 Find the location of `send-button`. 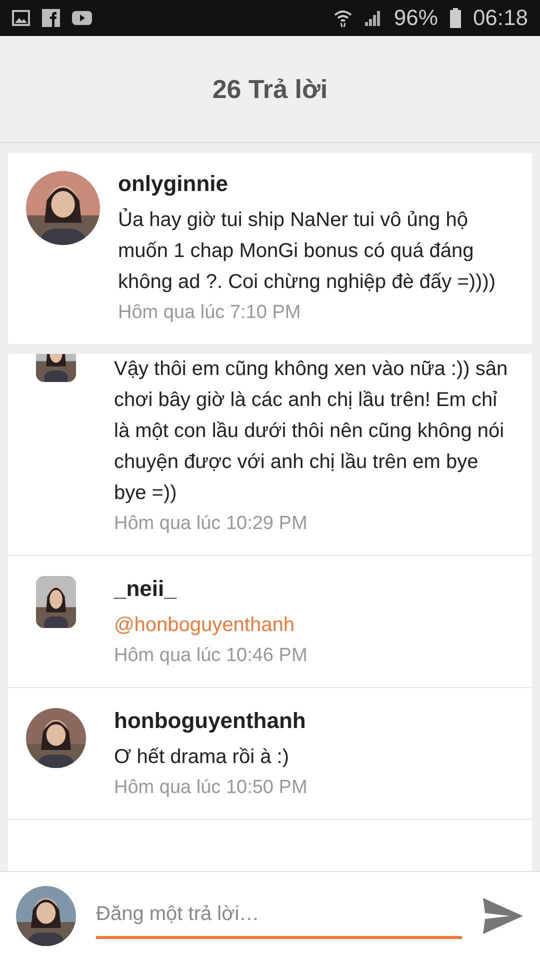

send-button is located at coordinates (503, 916).